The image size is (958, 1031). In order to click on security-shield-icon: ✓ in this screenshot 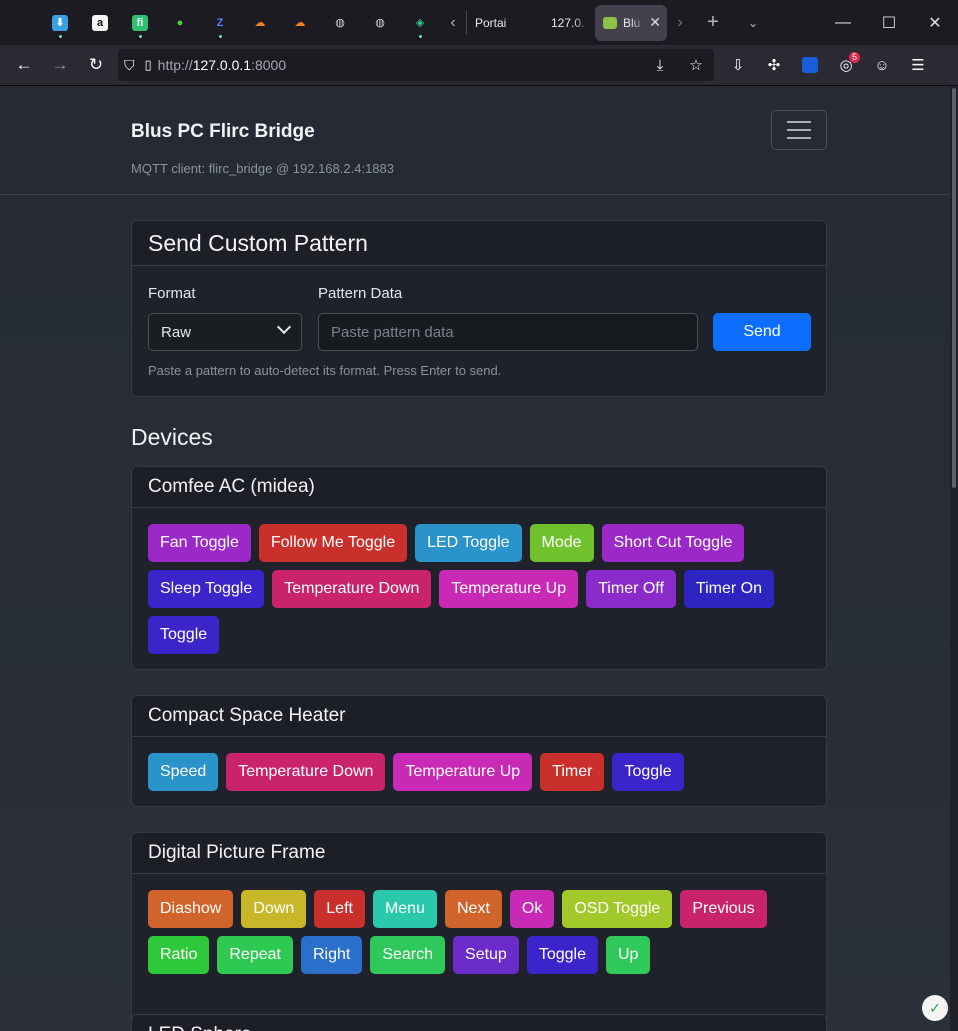, I will do `click(935, 1008)`.